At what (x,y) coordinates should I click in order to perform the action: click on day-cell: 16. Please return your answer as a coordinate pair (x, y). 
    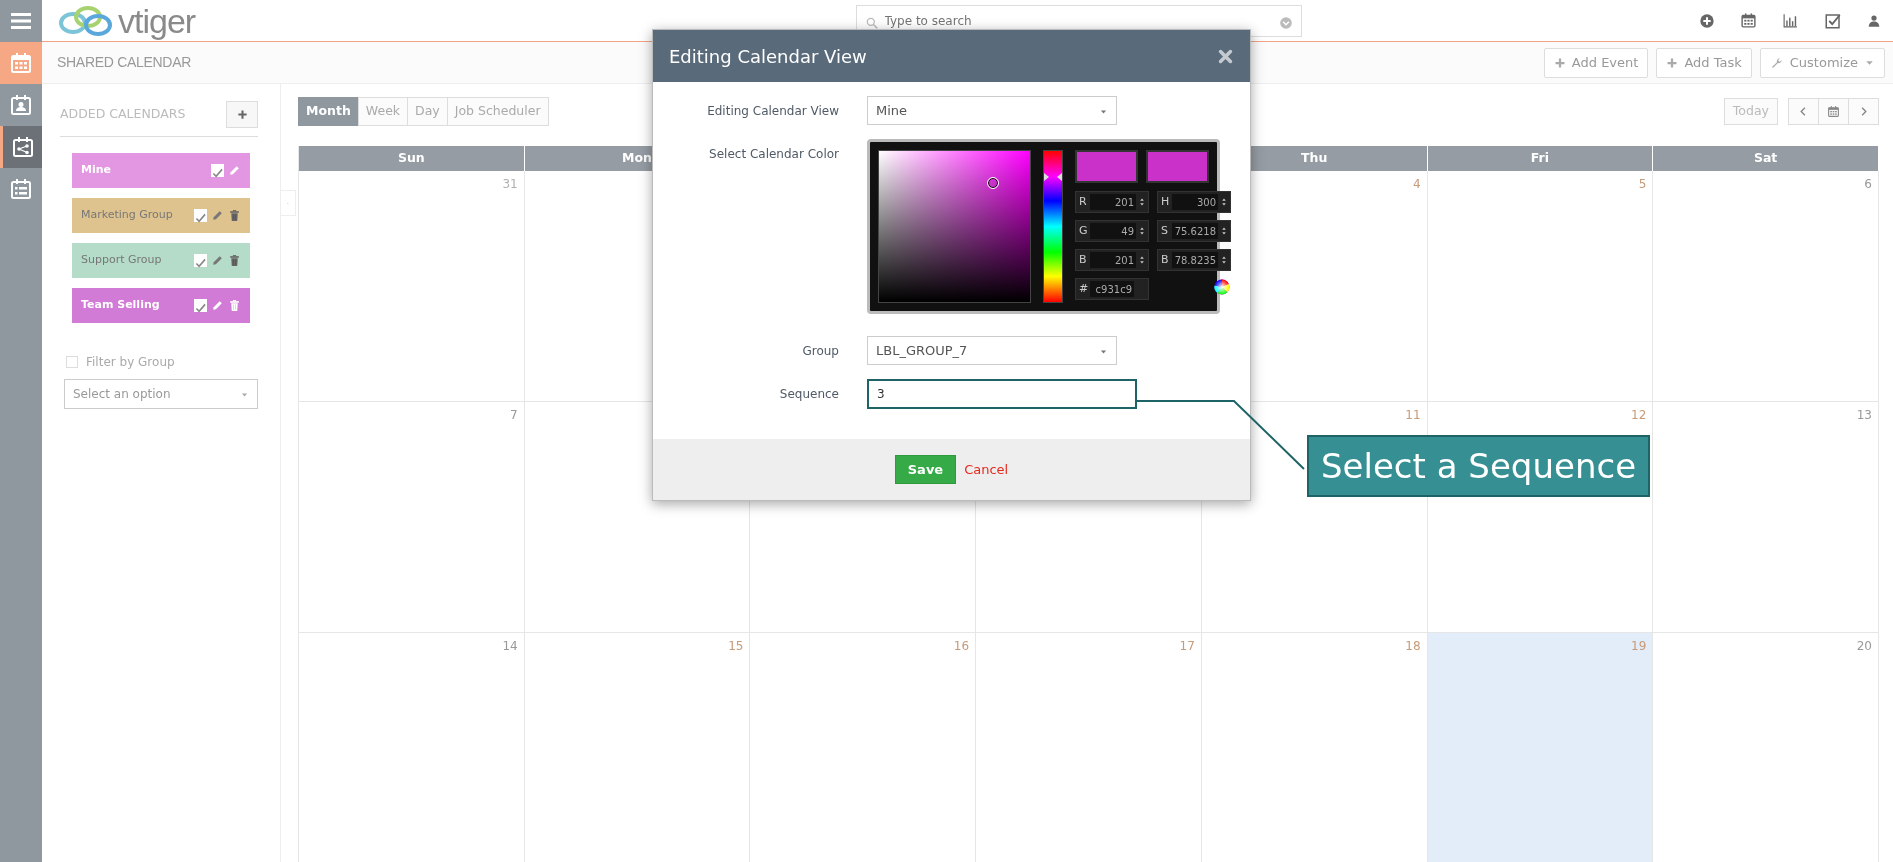
    Looking at the image, I should click on (863, 747).